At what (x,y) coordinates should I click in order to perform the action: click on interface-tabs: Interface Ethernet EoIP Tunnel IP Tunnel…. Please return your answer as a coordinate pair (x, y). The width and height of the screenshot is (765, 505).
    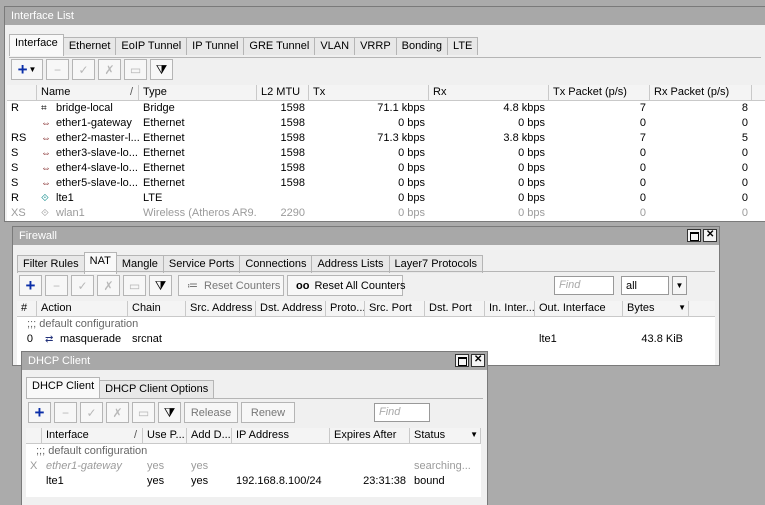
    Looking at the image, I should click on (244, 44).